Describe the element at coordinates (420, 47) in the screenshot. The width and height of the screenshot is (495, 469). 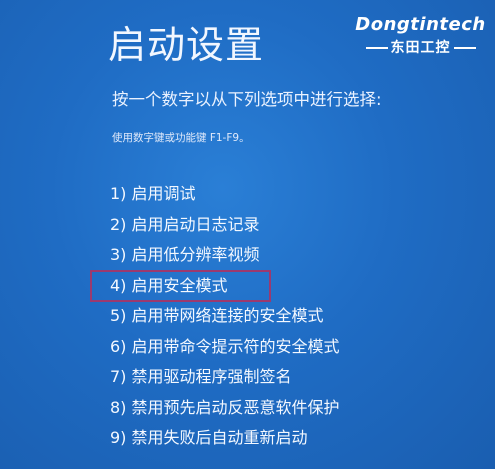
I see `watermark-brand-cn: 东田工控` at that location.